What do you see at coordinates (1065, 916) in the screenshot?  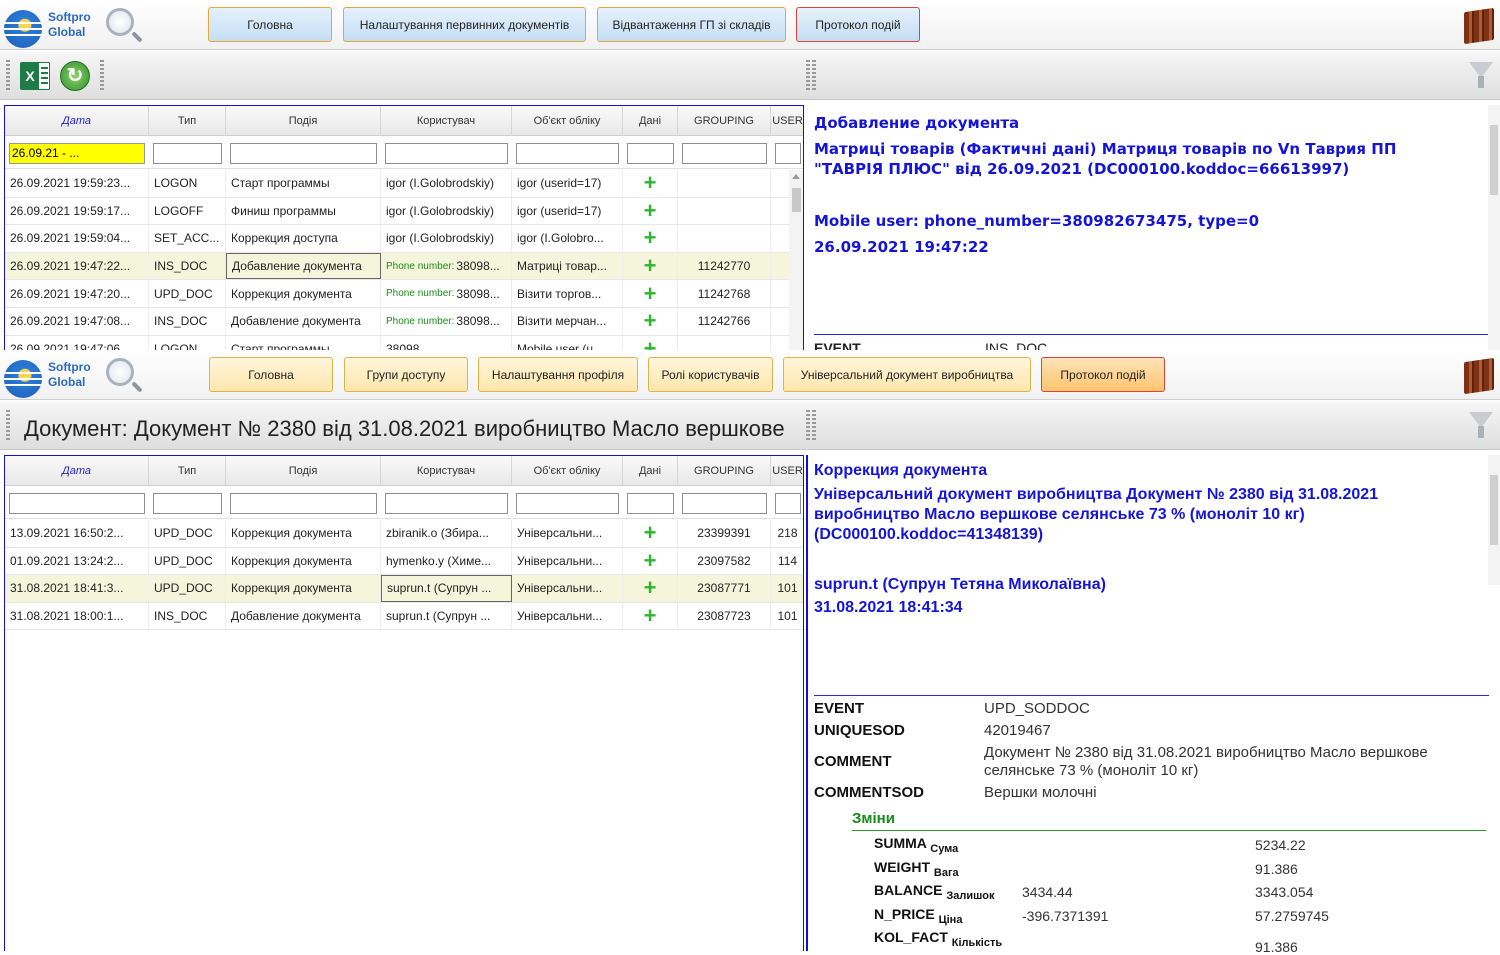 I see `change-old-value: -396.7371391` at bounding box center [1065, 916].